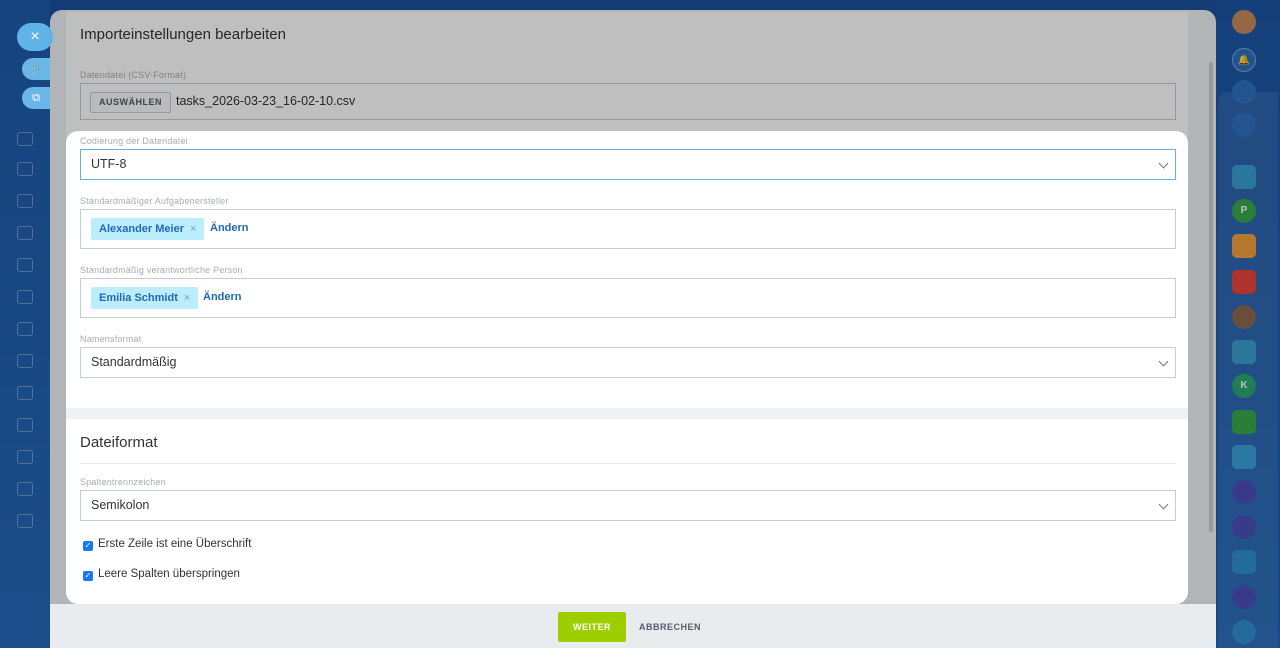 This screenshot has height=648, width=1280. What do you see at coordinates (123, 482) in the screenshot?
I see `separator-label: Spaltentrennzeichen` at bounding box center [123, 482].